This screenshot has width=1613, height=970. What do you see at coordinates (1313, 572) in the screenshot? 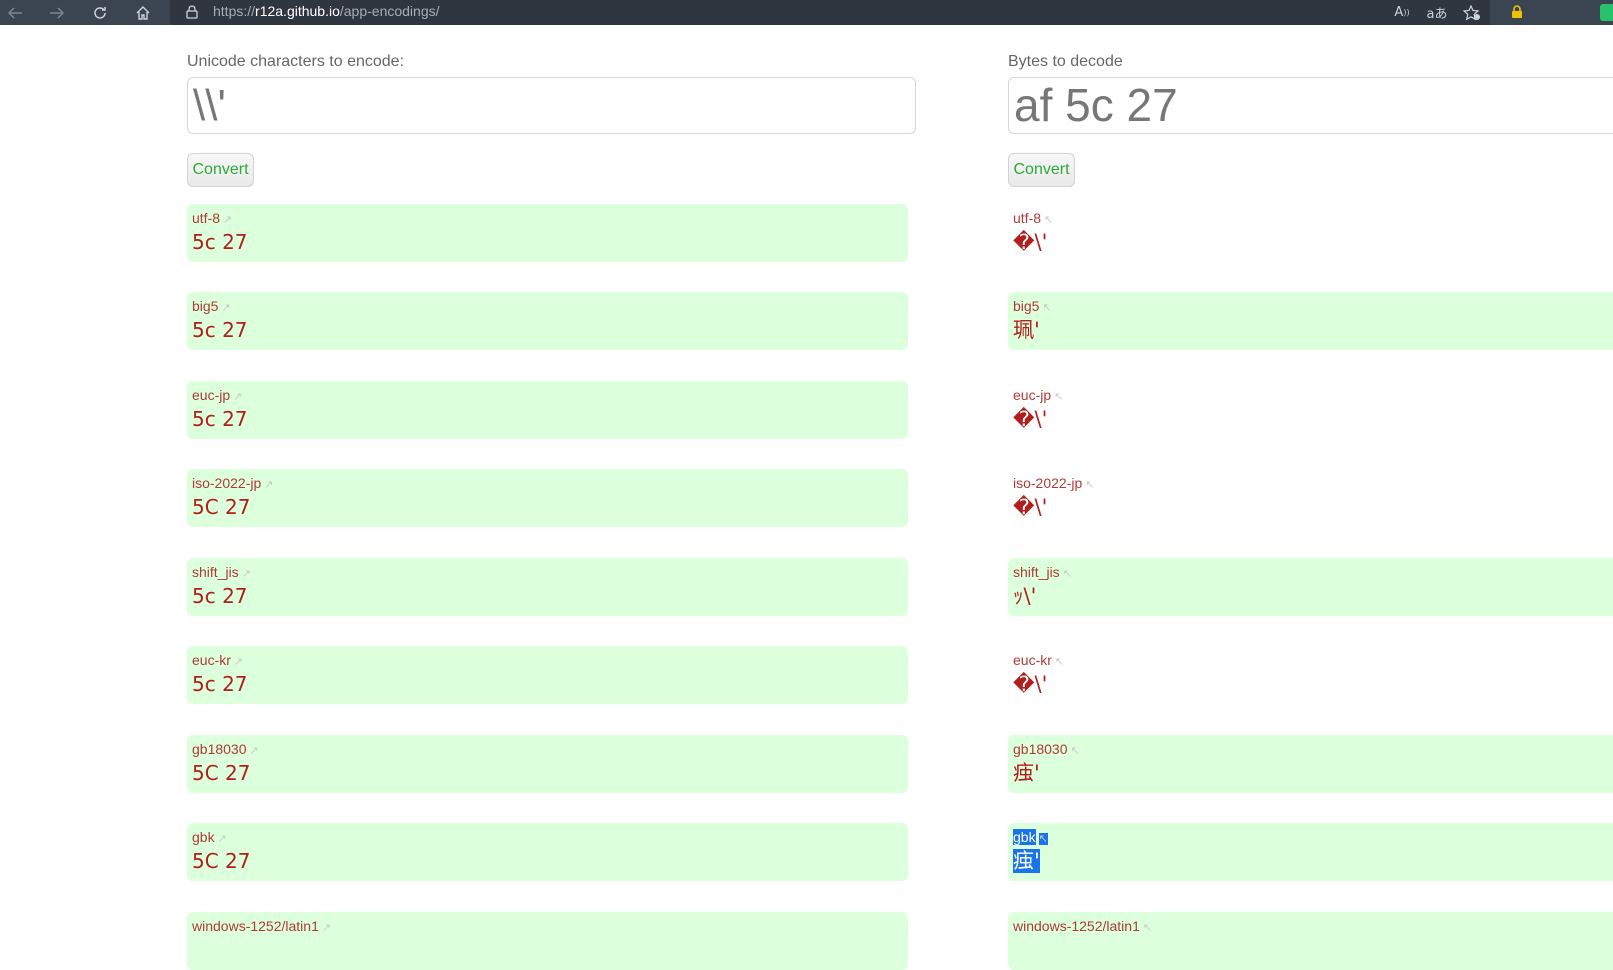
I see `decode-result-name: shift_jis ↖` at bounding box center [1313, 572].